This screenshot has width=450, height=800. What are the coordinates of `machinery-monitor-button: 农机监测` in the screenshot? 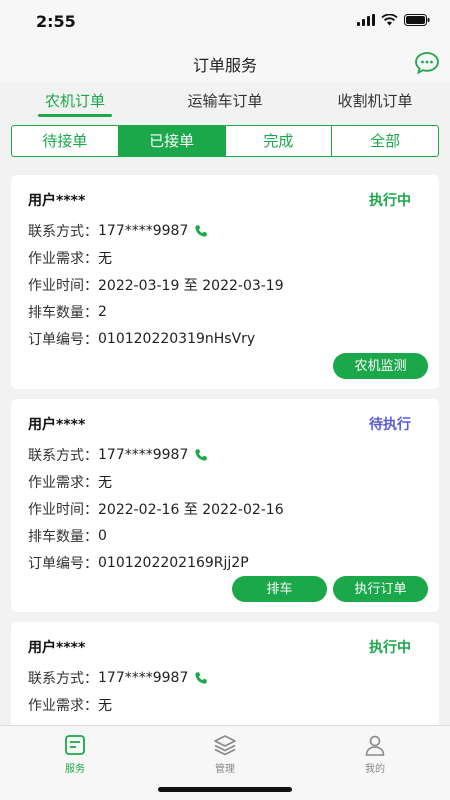 It's located at (380, 366).